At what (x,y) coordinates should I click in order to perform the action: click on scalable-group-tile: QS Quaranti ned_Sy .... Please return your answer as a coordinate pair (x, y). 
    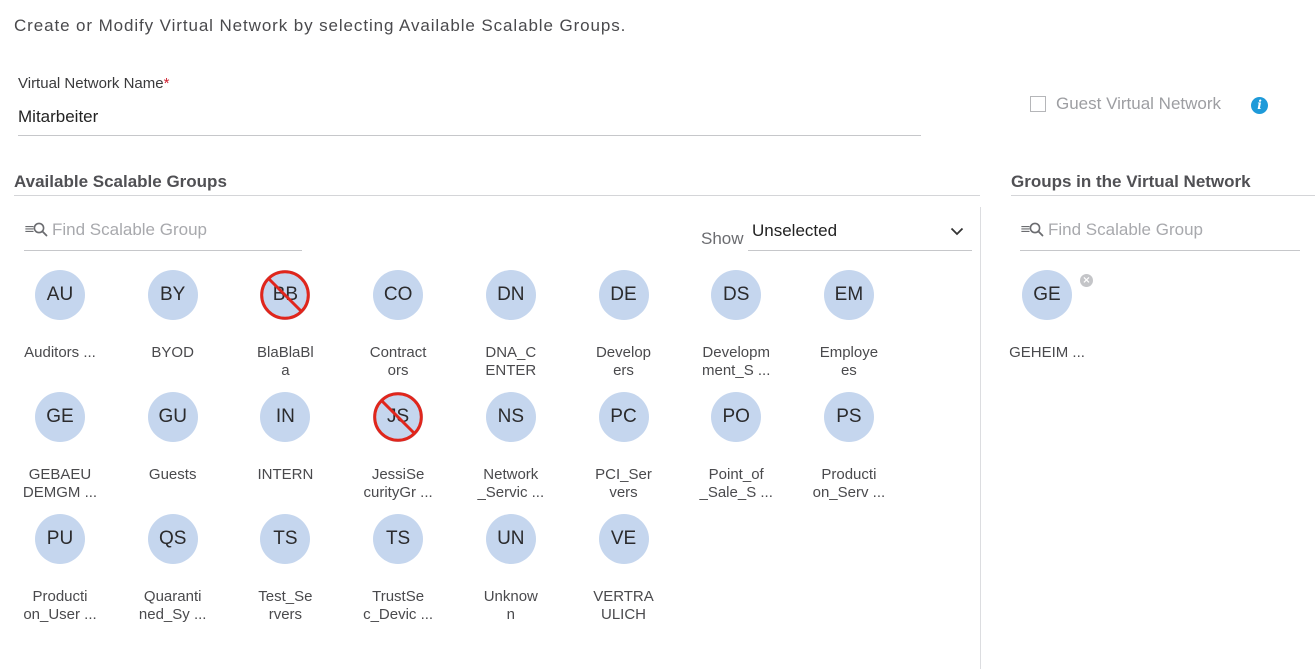
    Looking at the image, I should click on (173, 569).